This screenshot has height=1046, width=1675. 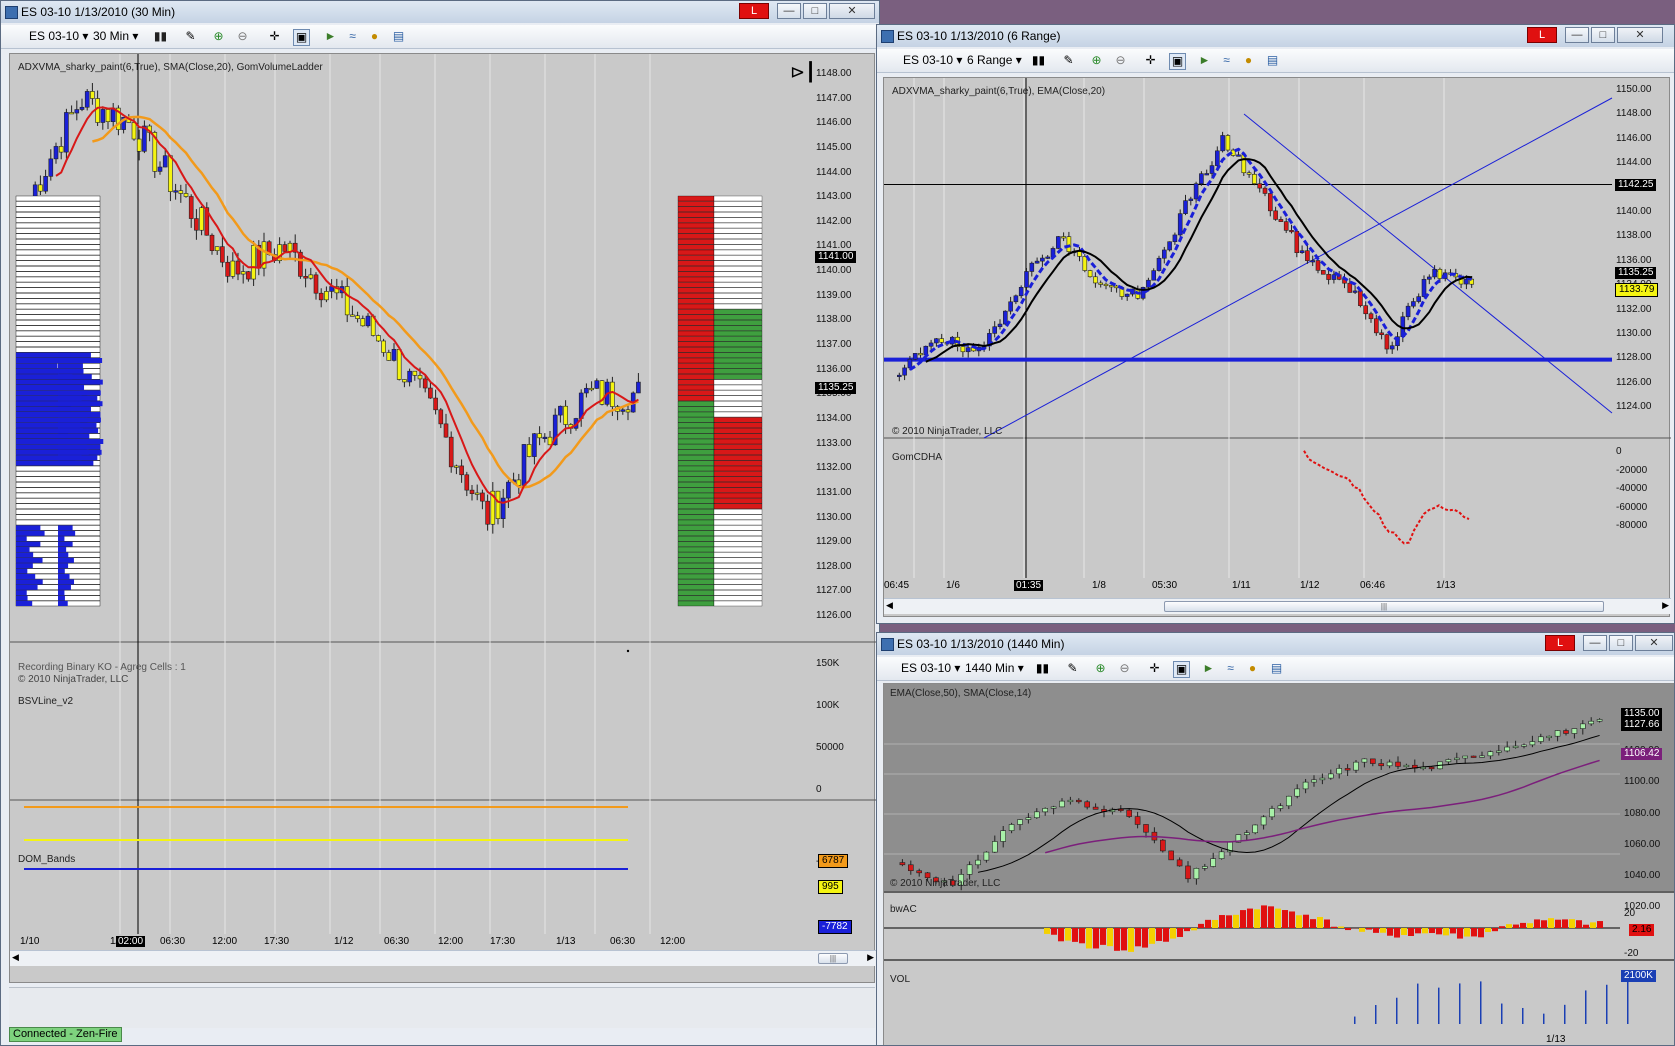 I want to click on volume-bar, so click(x=1376, y=1014).